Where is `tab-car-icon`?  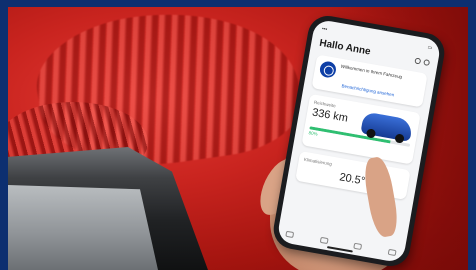 tab-car-icon is located at coordinates (324, 240).